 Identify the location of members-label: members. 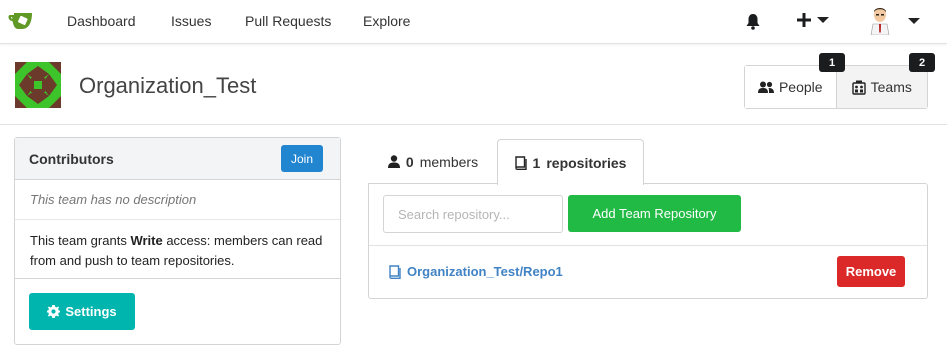
(449, 161).